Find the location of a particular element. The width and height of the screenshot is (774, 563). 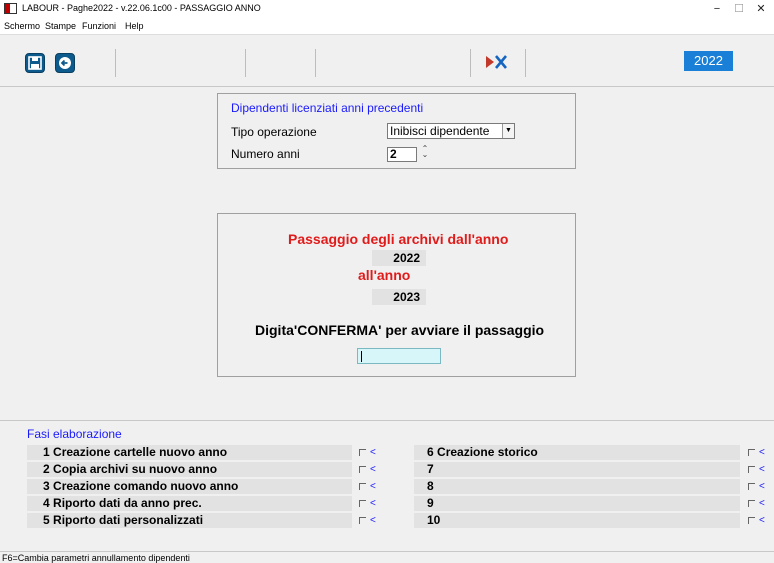

licenziati-heading: Dipendenti licenziati anni precedenti is located at coordinates (327, 108).